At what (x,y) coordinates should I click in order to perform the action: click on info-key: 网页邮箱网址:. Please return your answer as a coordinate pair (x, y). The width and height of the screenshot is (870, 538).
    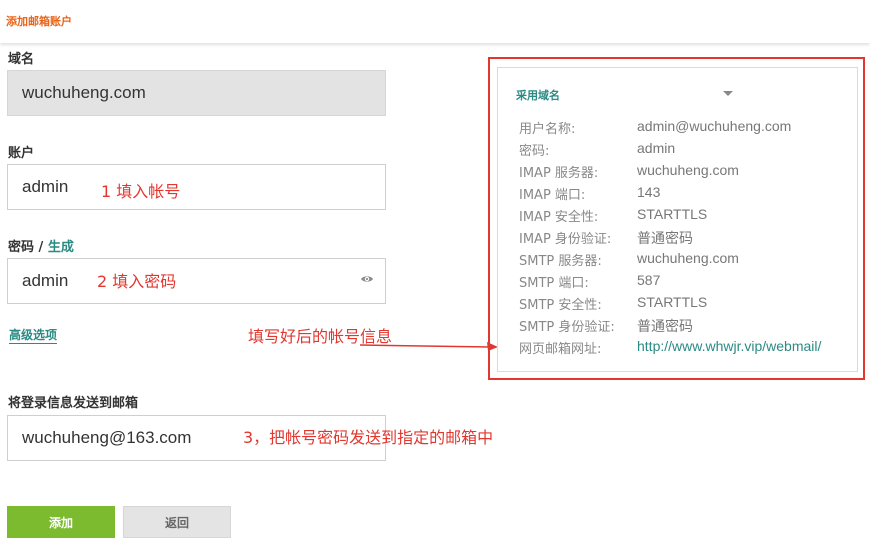
    Looking at the image, I should click on (560, 349).